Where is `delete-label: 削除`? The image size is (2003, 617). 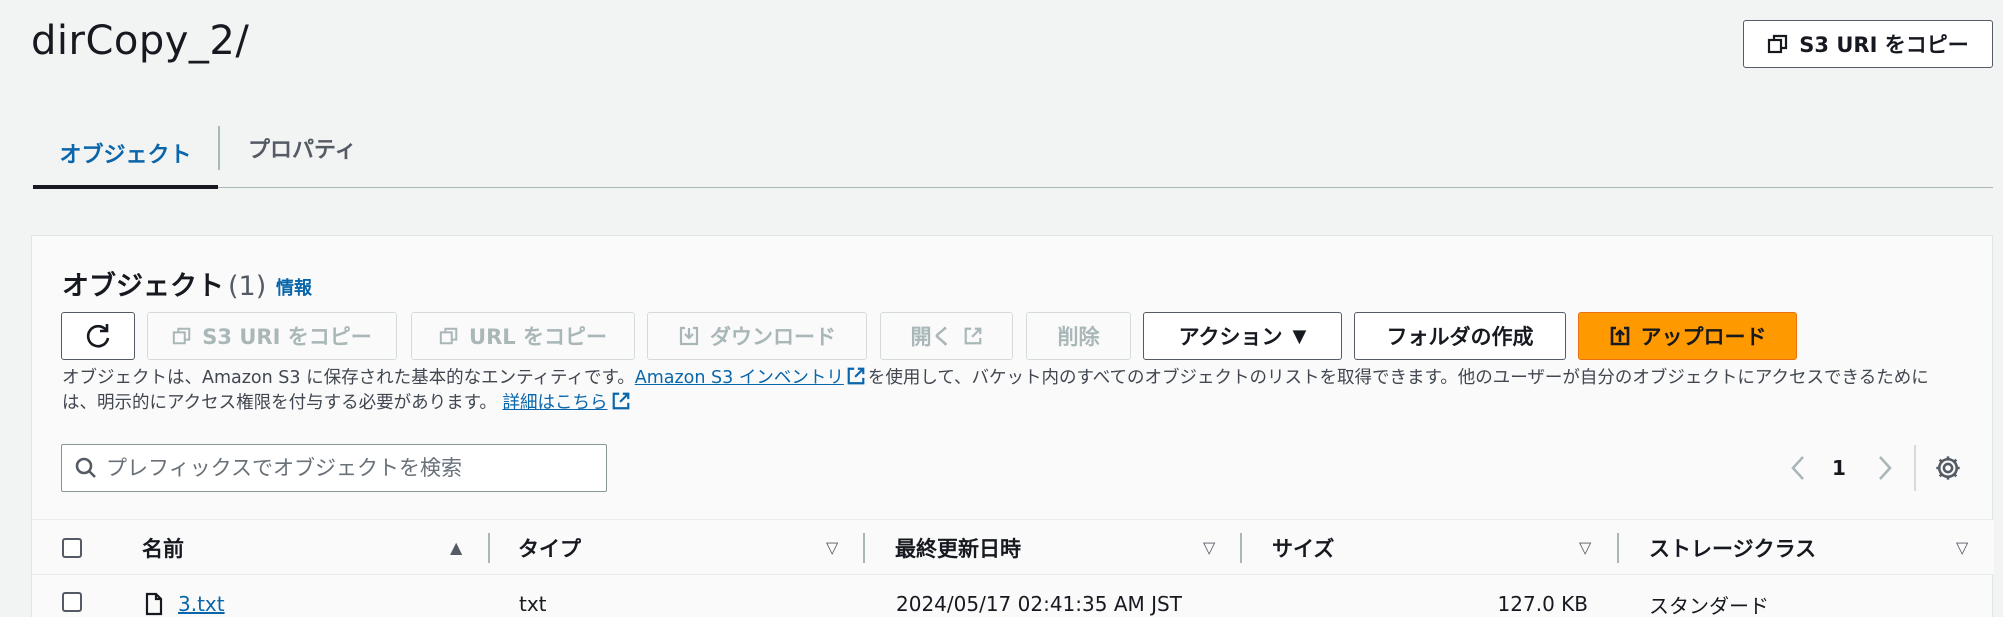
delete-label: 削除 is located at coordinates (1078, 337).